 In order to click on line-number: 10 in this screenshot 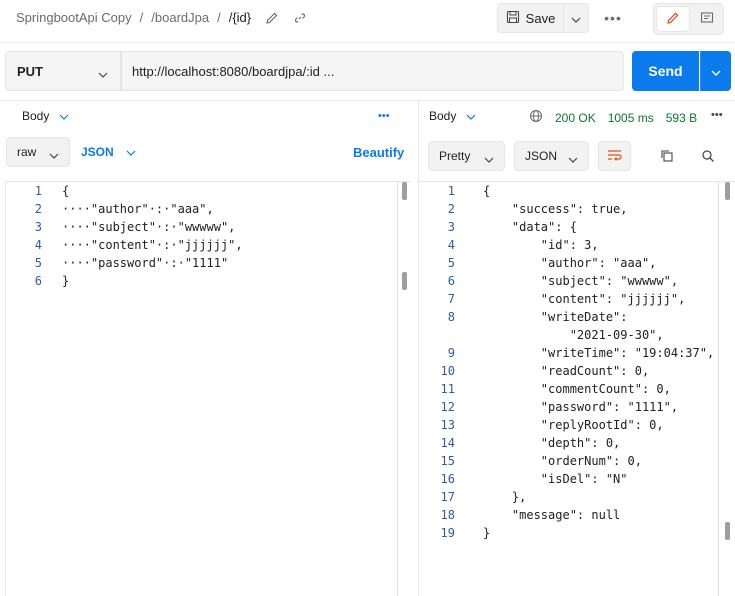, I will do `click(447, 371)`.